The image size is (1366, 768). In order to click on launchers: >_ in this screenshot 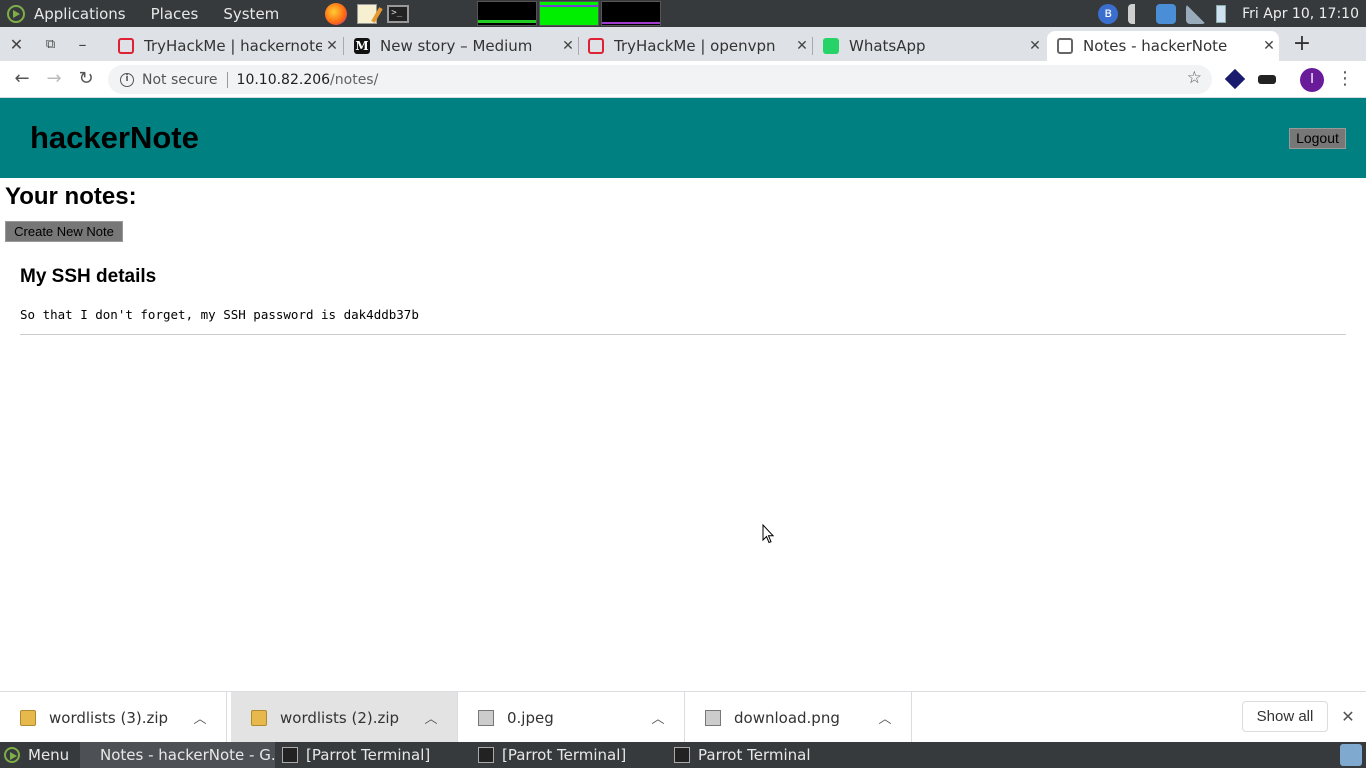, I will do `click(367, 13)`.